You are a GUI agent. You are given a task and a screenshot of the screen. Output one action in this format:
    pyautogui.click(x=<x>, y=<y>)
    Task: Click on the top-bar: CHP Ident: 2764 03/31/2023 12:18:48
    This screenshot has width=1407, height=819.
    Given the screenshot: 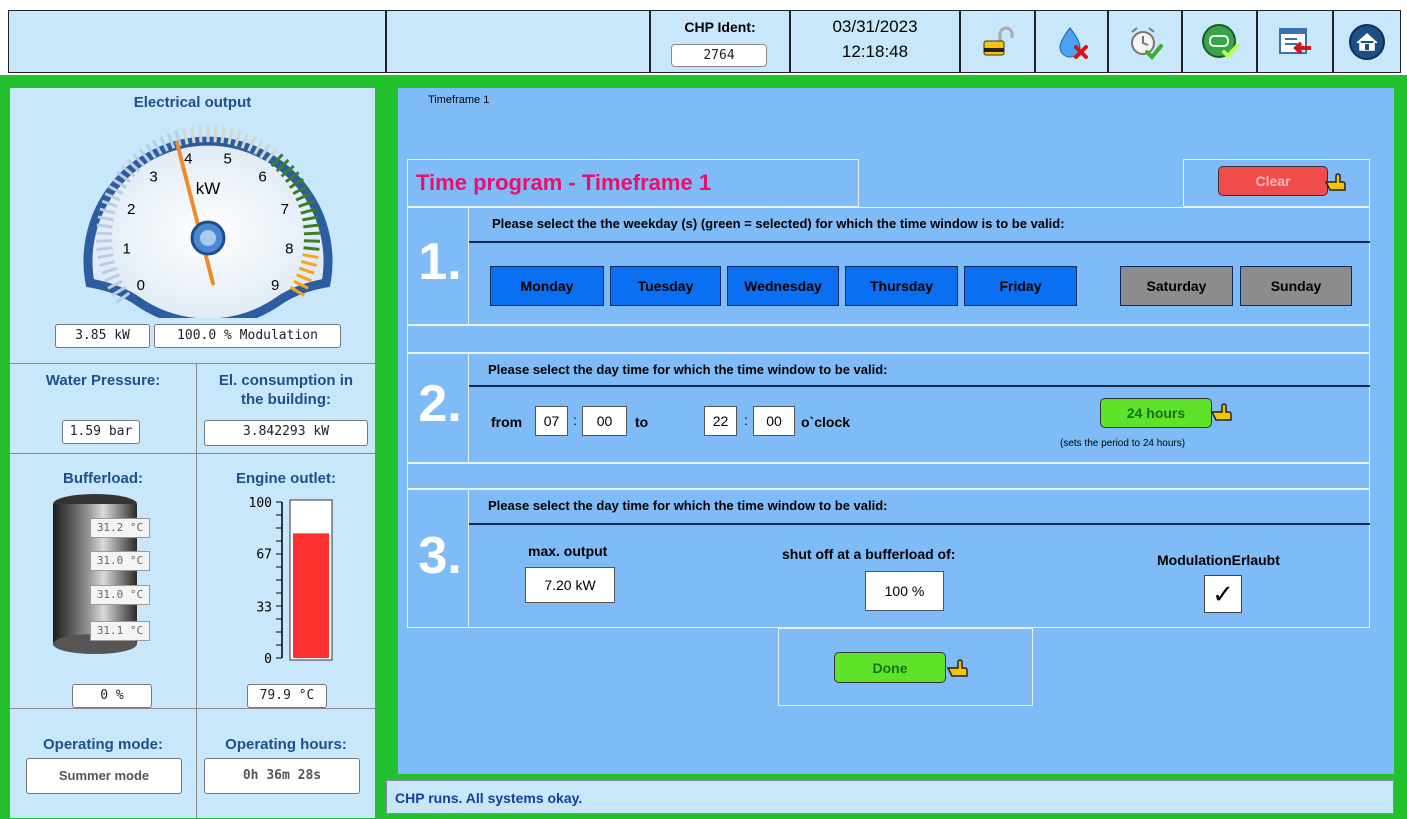 What is the action you would take?
    pyautogui.click(x=703, y=37)
    